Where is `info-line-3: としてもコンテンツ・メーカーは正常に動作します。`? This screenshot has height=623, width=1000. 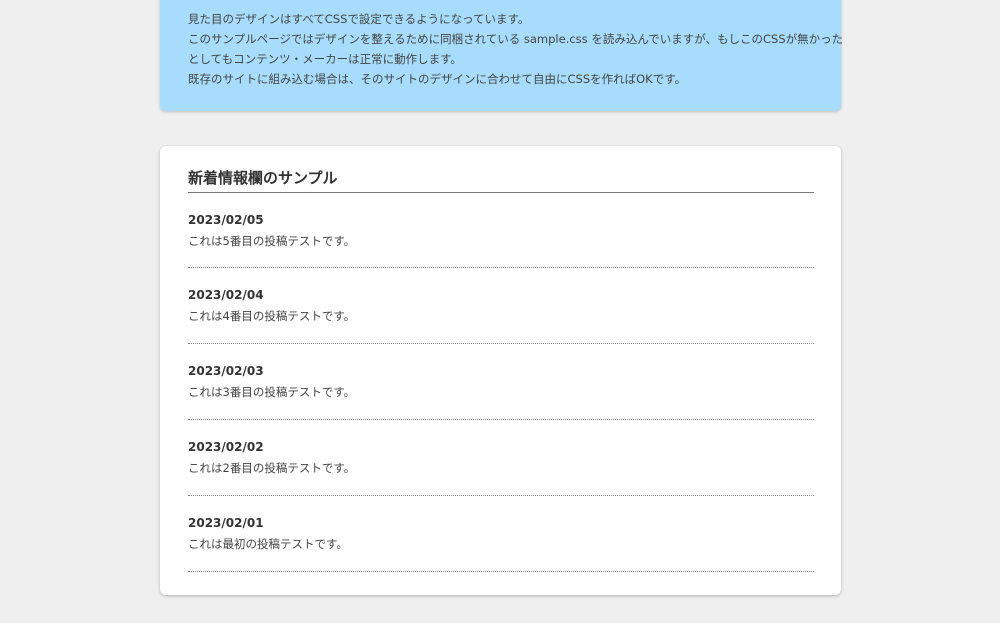 info-line-3: としてもコンテンツ・メーカーは正常に動作します。 is located at coordinates (325, 59).